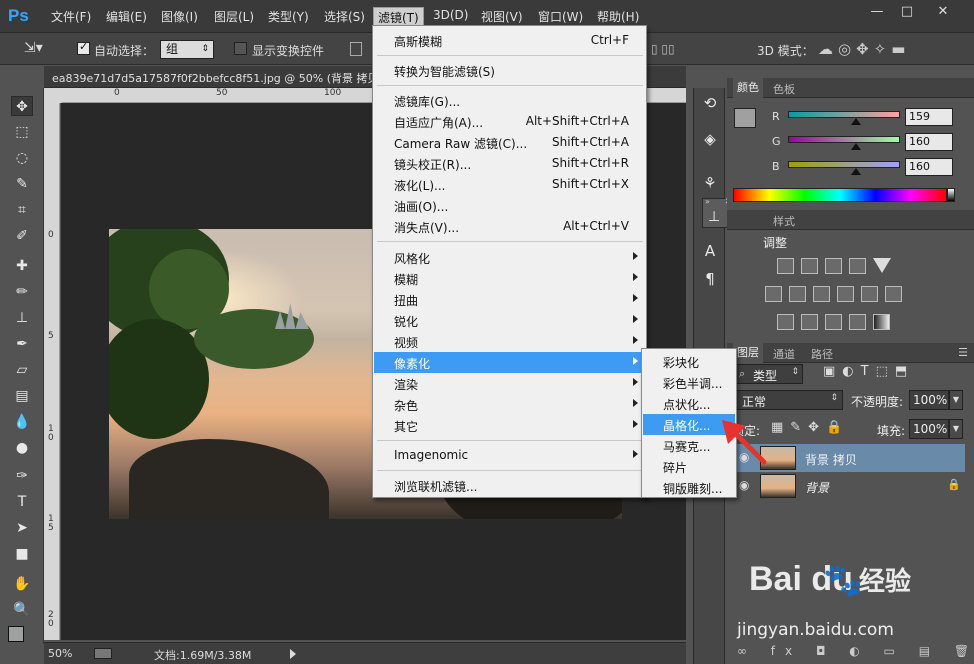  Describe the element at coordinates (103, 653) in the screenshot. I see `share-icon` at that location.